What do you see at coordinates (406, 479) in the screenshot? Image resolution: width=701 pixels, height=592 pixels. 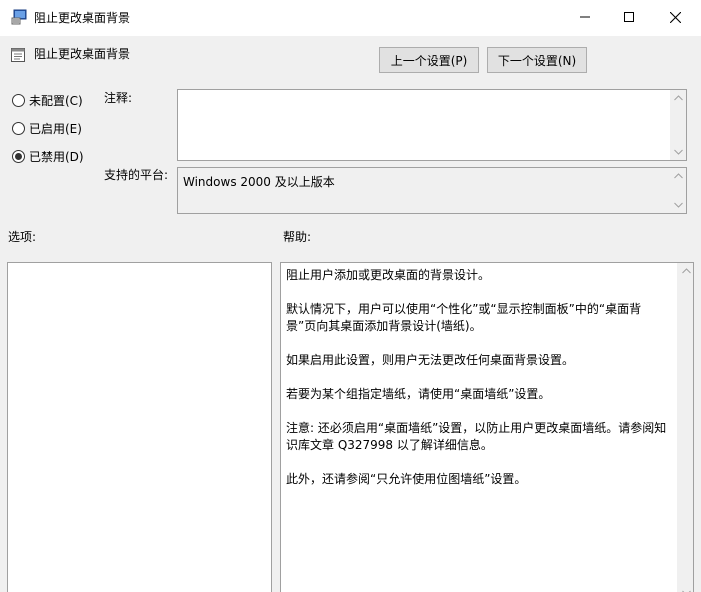 I see `help-paragraph: 此外，还请参阅“只允许使用位图墙纸”设置。` at bounding box center [406, 479].